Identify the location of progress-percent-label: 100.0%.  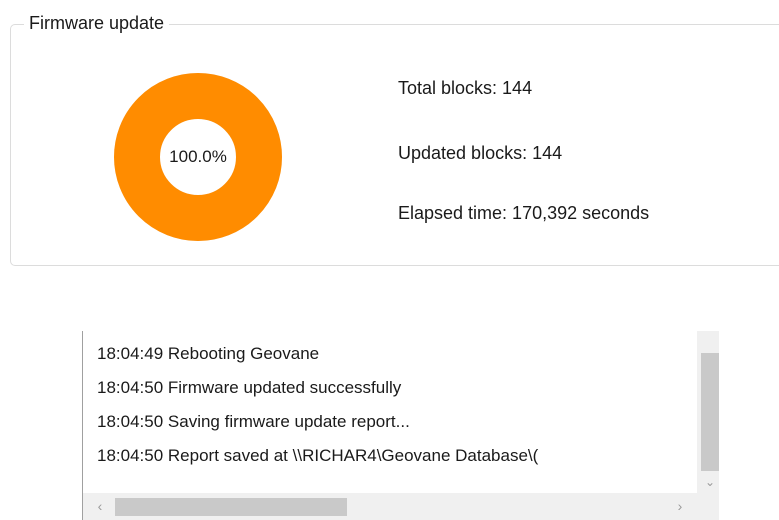
(198, 156).